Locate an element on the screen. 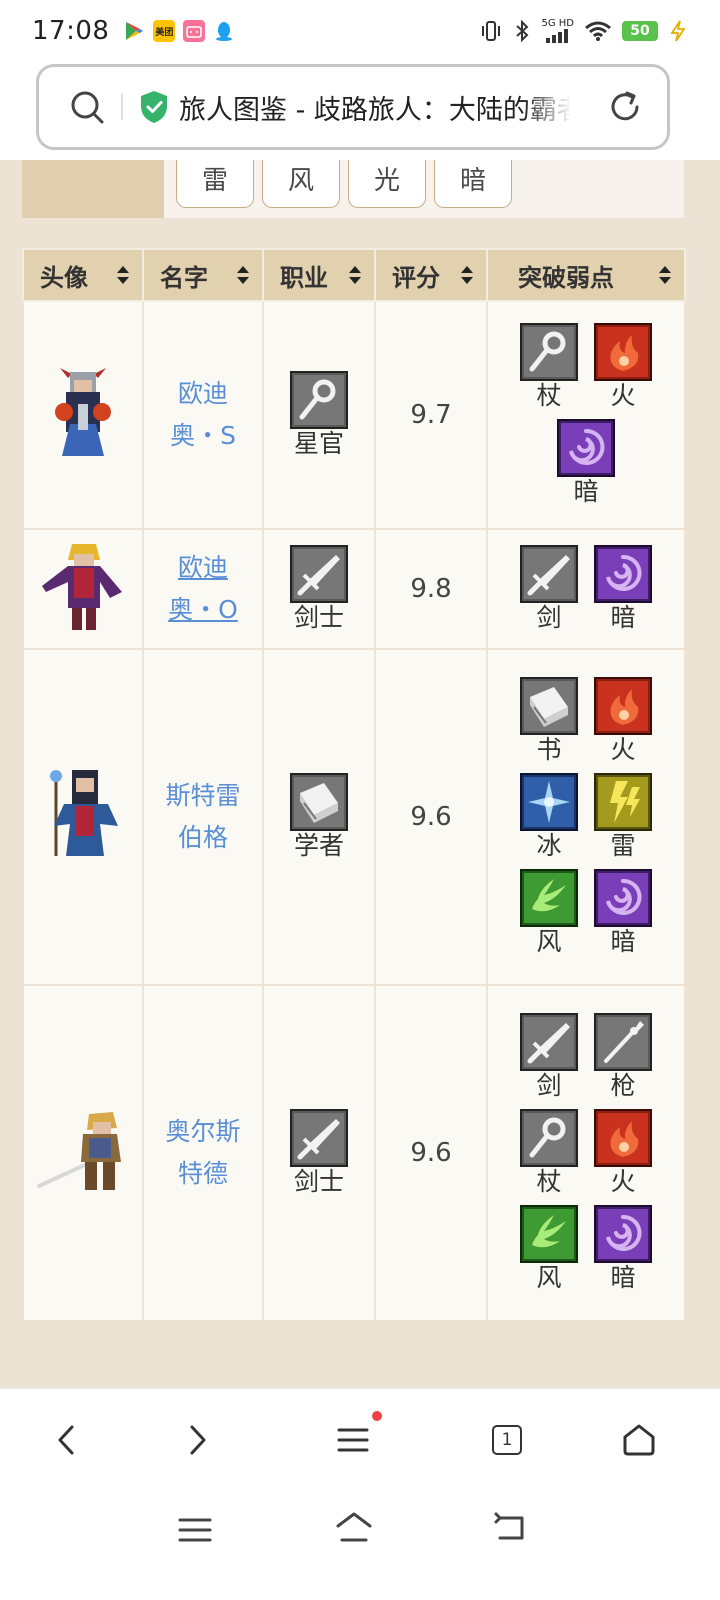 The image size is (720, 1600). weakness-cell: 杖 火 暗 is located at coordinates (586, 415).